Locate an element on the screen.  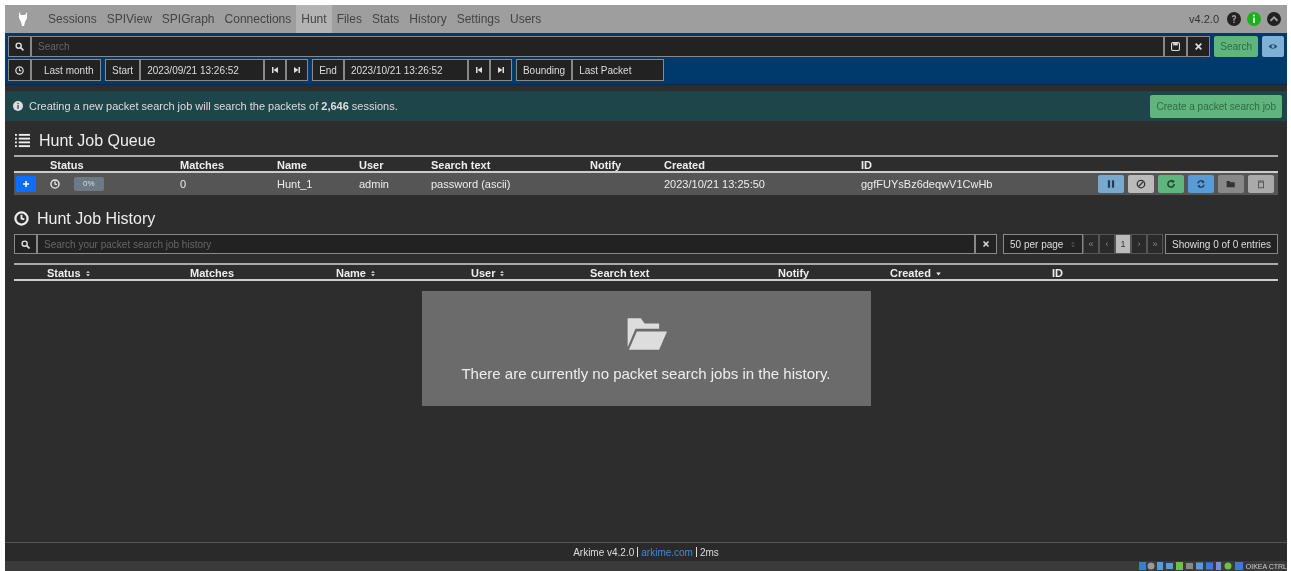
search-field: Search your packet search job history is located at coordinates (506, 244).